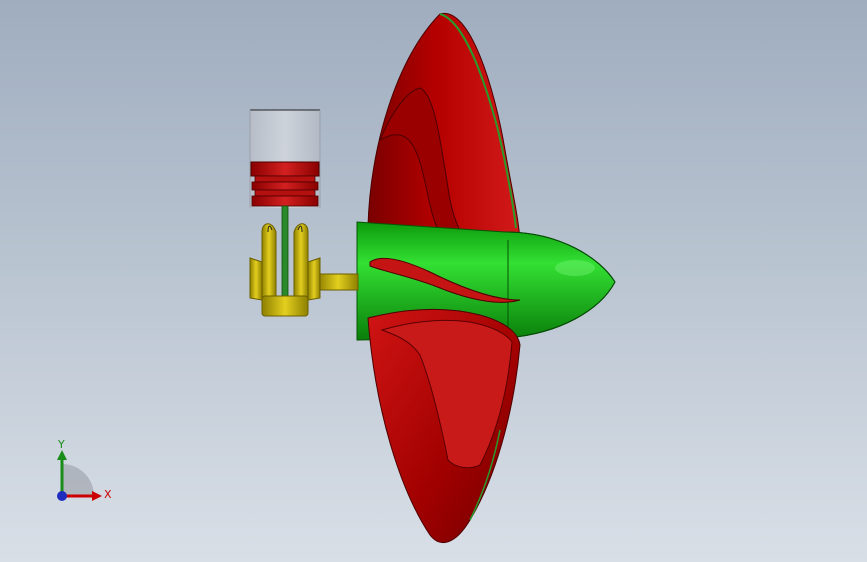  What do you see at coordinates (338, 282) in the screenshot?
I see `shaft` at bounding box center [338, 282].